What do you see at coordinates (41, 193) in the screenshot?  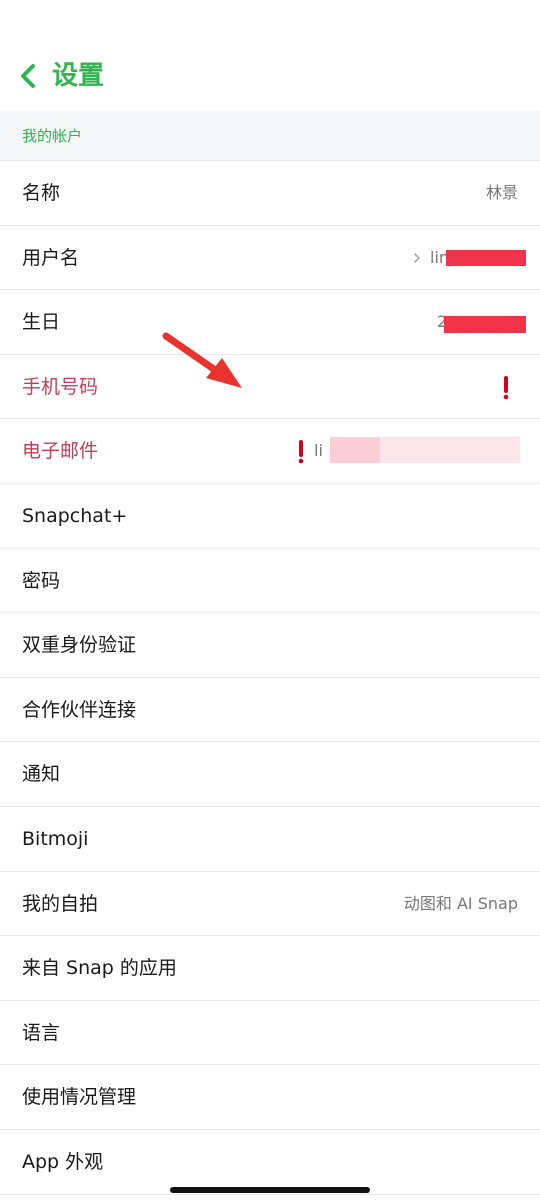 I see `row-label: 名称` at bounding box center [41, 193].